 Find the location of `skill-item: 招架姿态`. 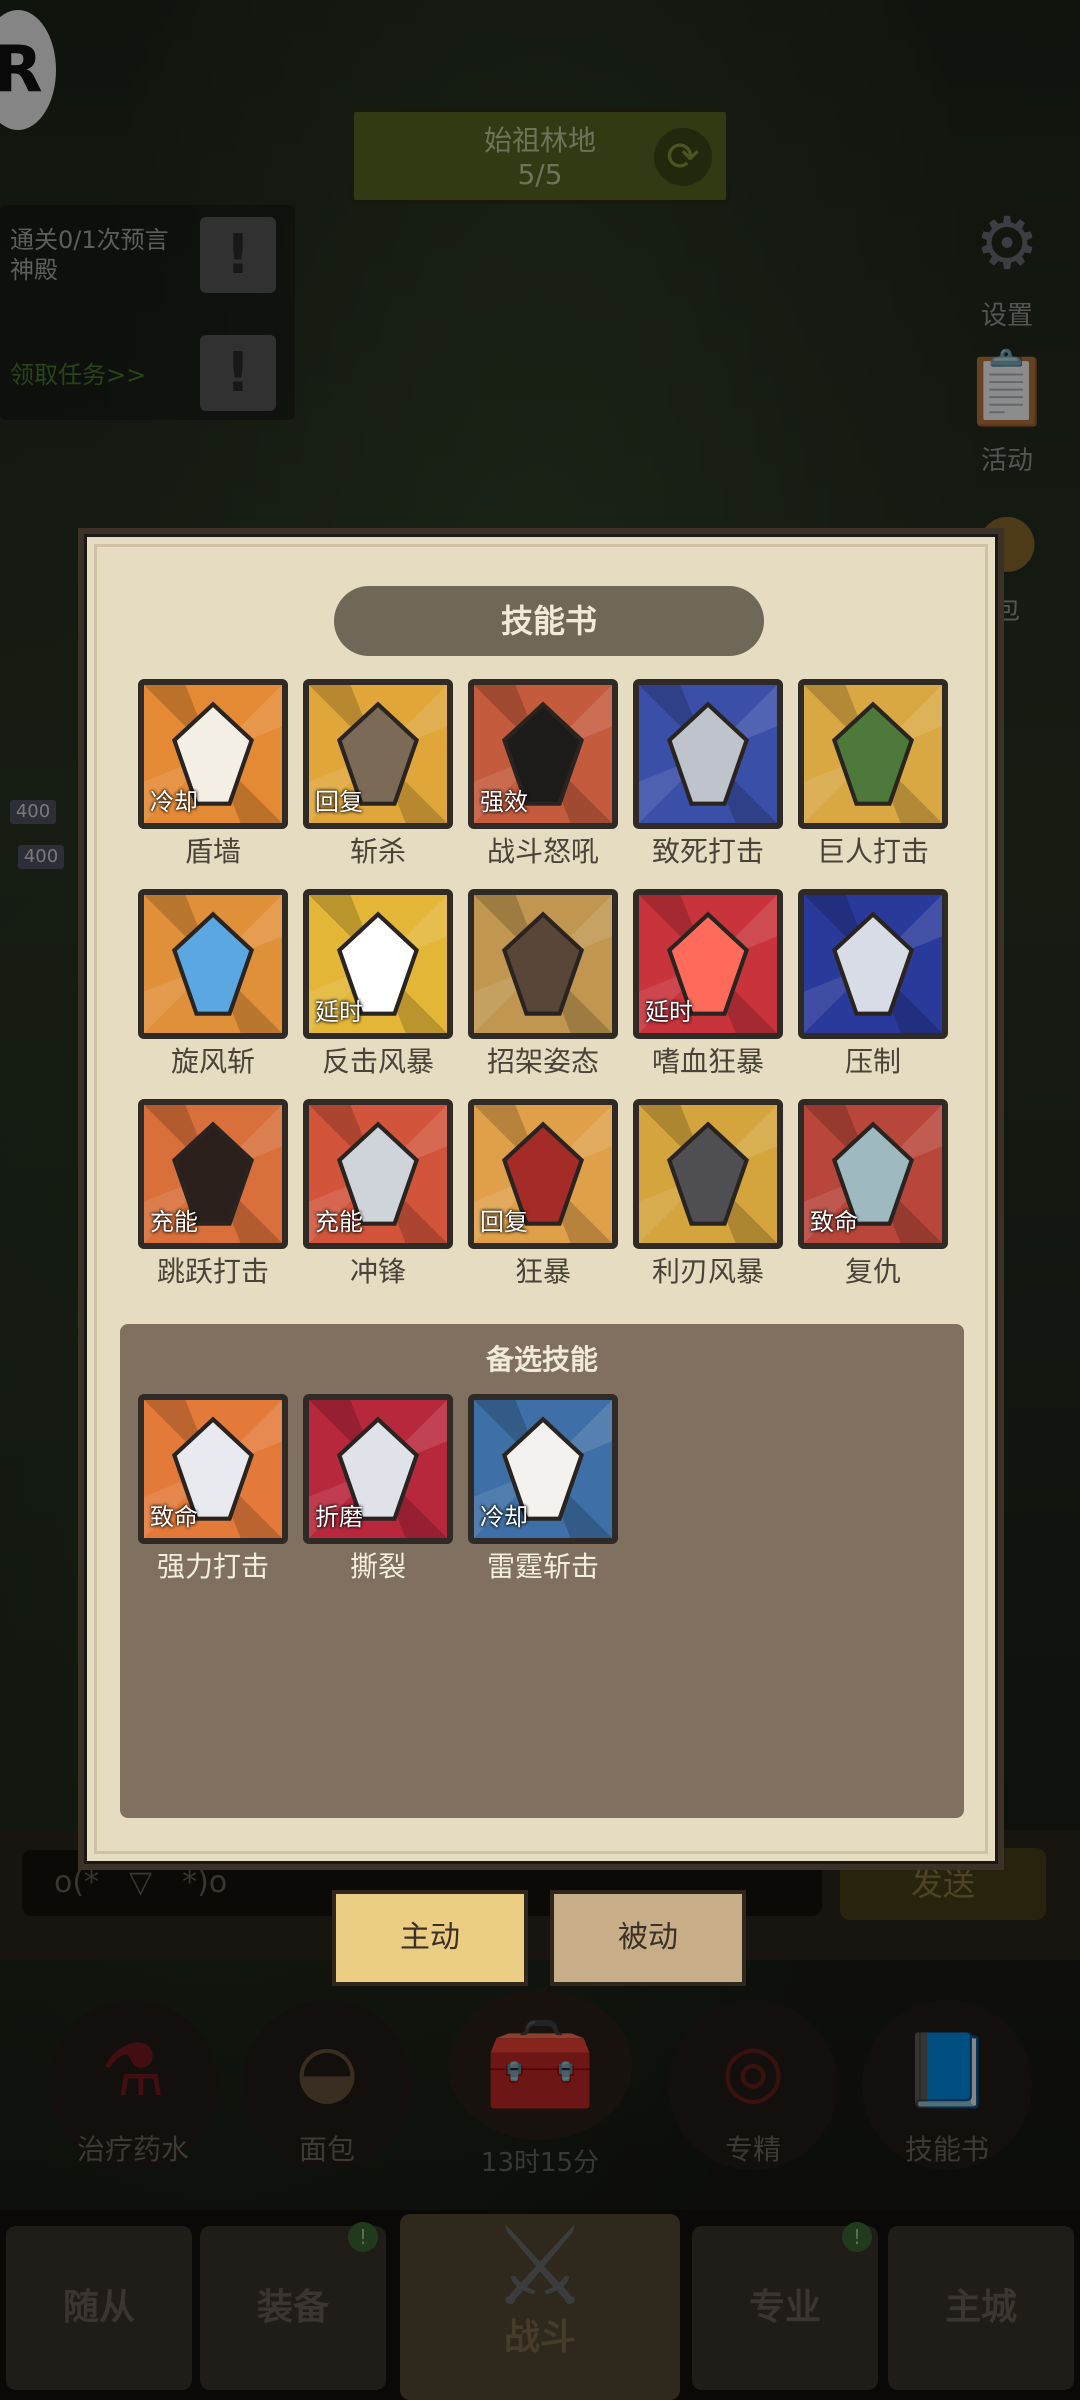

skill-item: 招架姿态 is located at coordinates (543, 984).